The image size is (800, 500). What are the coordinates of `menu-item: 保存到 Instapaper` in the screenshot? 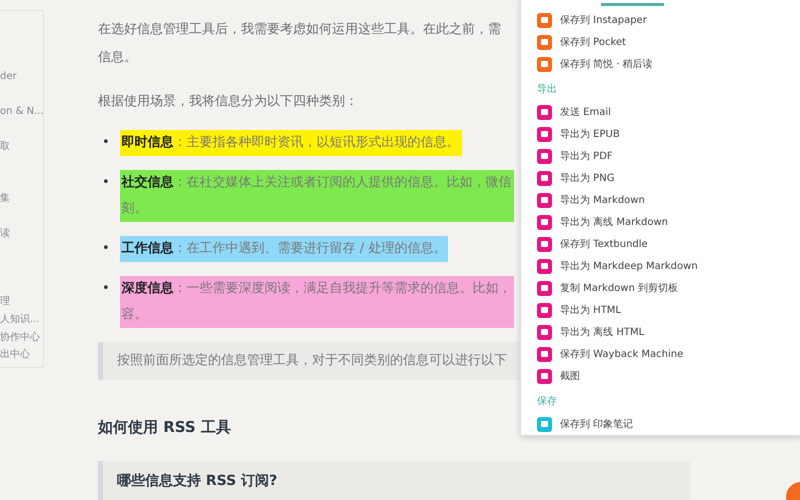 It's located at (661, 20).